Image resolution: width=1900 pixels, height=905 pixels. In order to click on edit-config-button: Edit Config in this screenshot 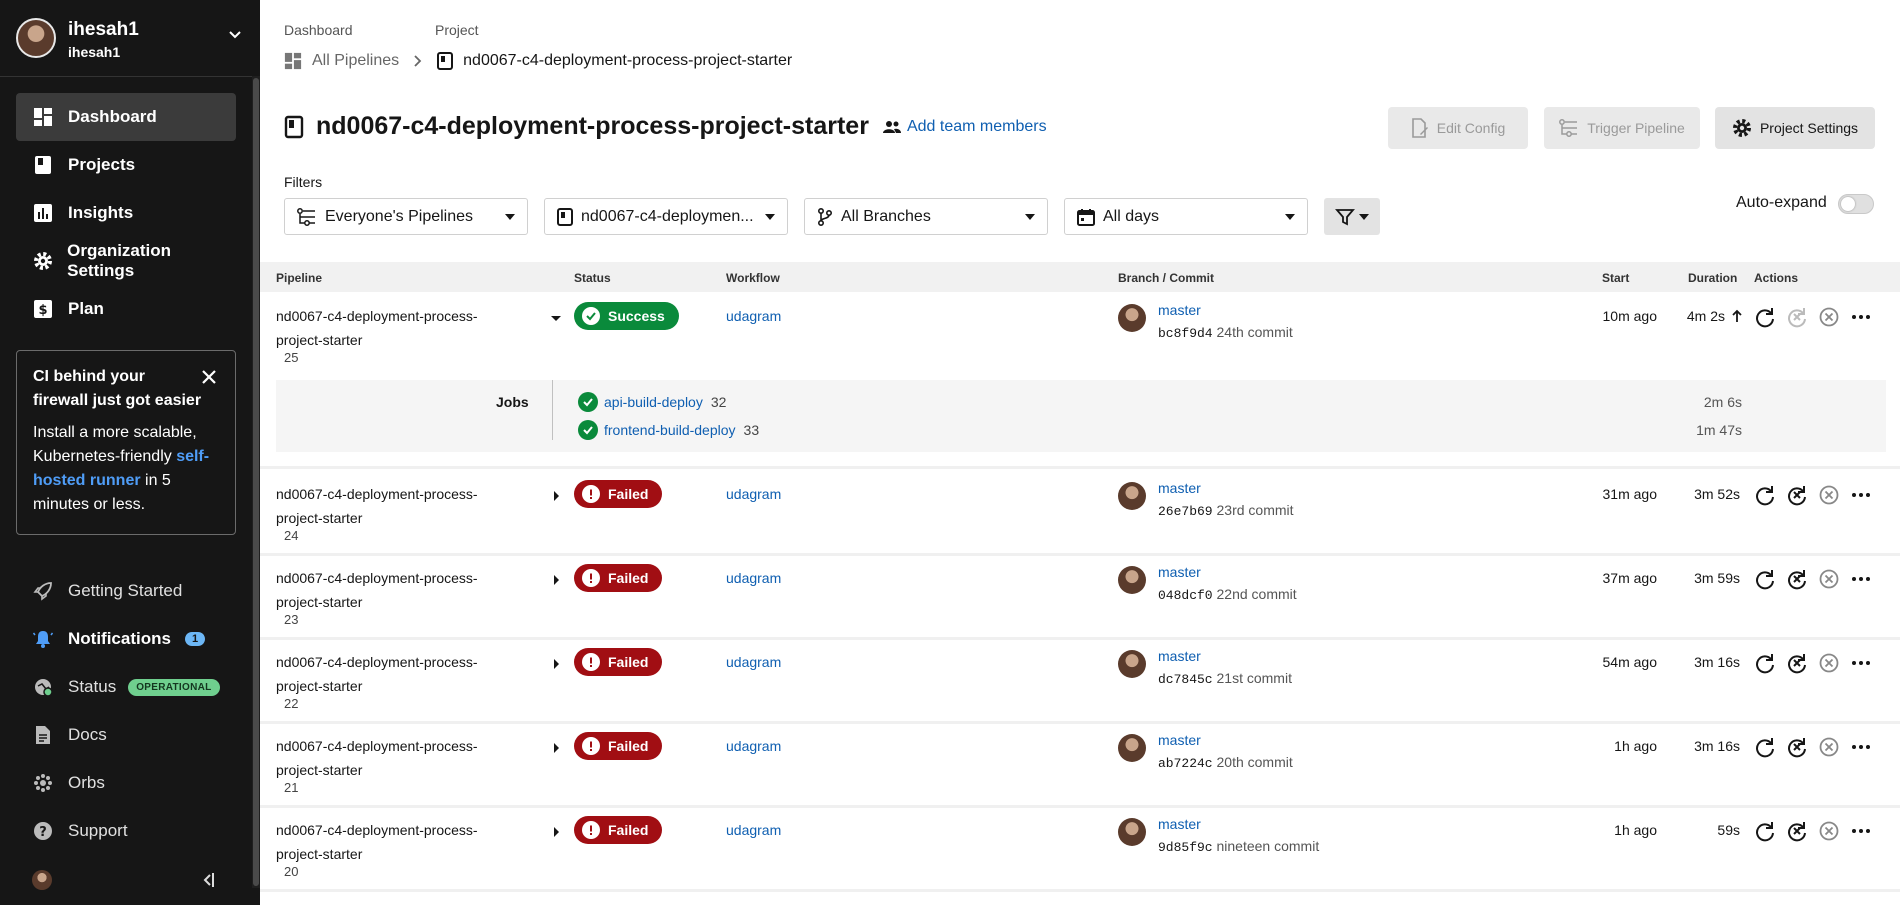, I will do `click(1458, 128)`.